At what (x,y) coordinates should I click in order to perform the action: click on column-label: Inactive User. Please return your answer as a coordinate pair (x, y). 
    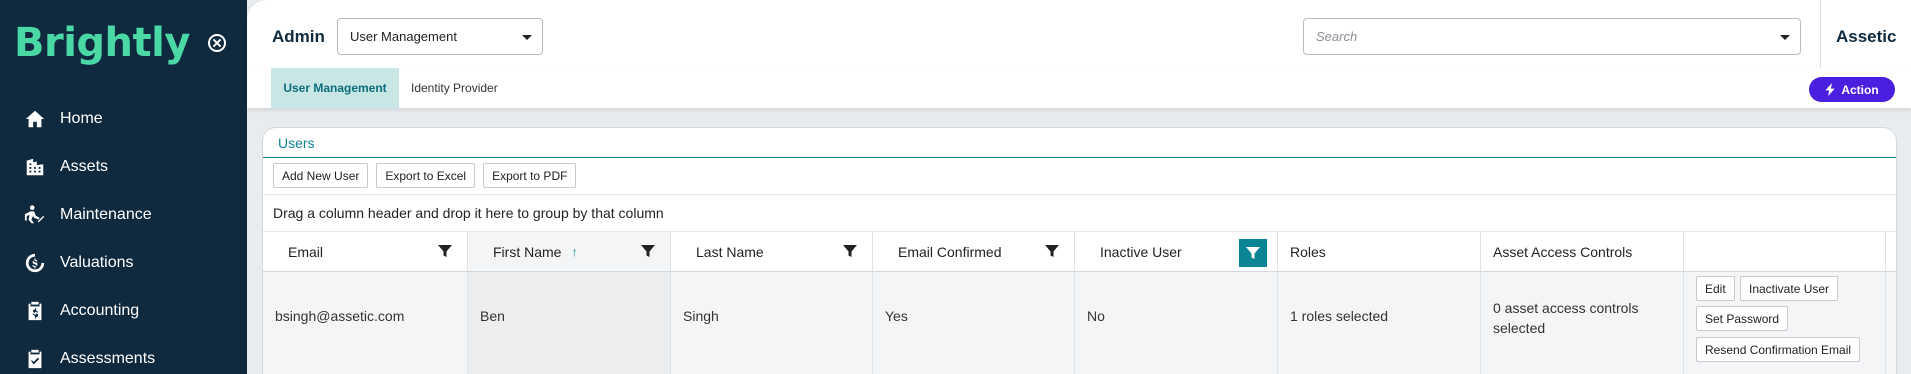
    Looking at the image, I should click on (1141, 251).